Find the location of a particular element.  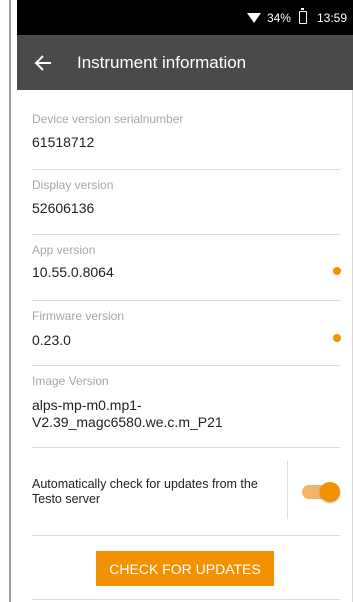

check-updates-row: CHECK FOR UPDATES is located at coordinates (186, 568).